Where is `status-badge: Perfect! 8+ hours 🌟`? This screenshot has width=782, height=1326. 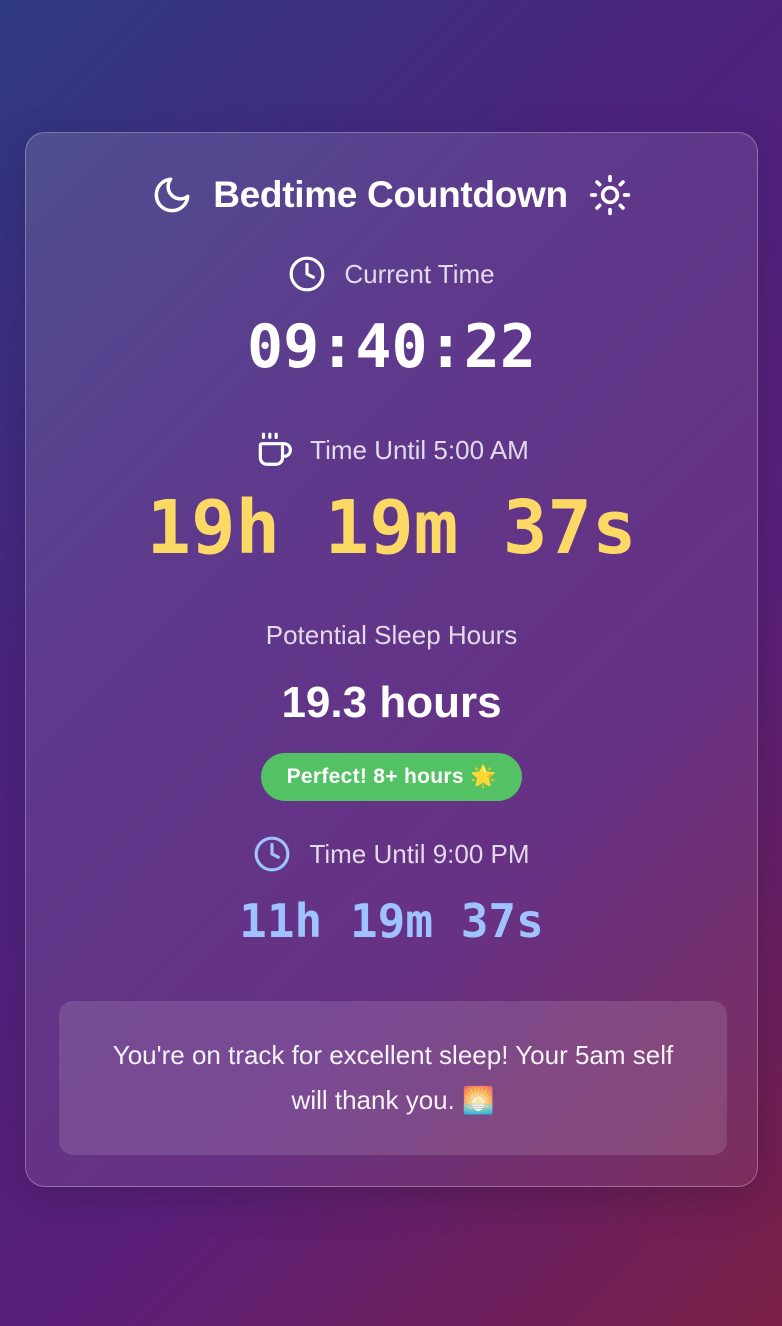
status-badge: Perfect! 8+ hours 🌟 is located at coordinates (391, 777).